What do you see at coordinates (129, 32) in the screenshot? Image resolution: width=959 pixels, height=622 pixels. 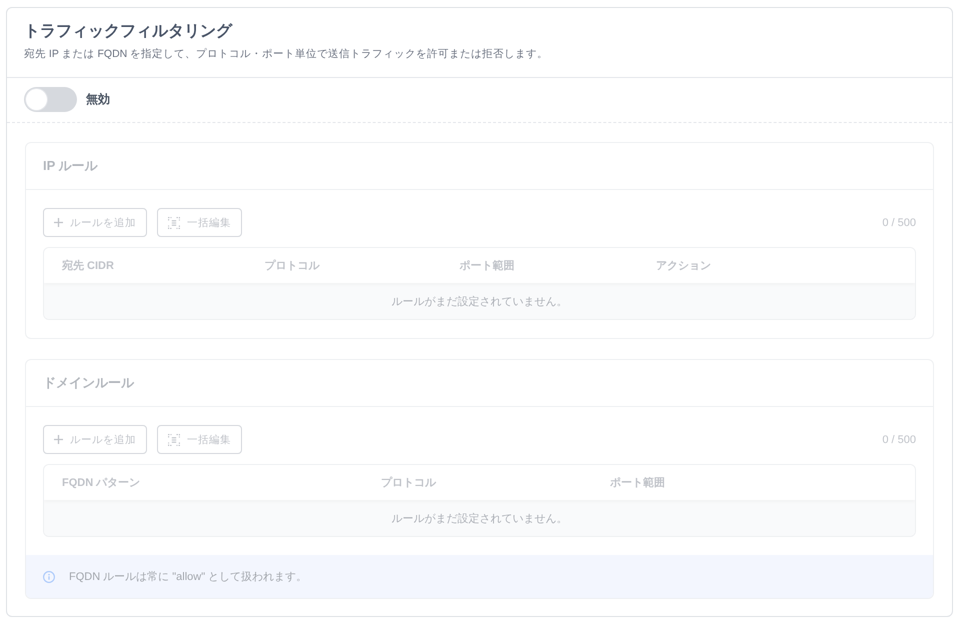 I see `panel-title: トラフィックフィルタリング` at bounding box center [129, 32].